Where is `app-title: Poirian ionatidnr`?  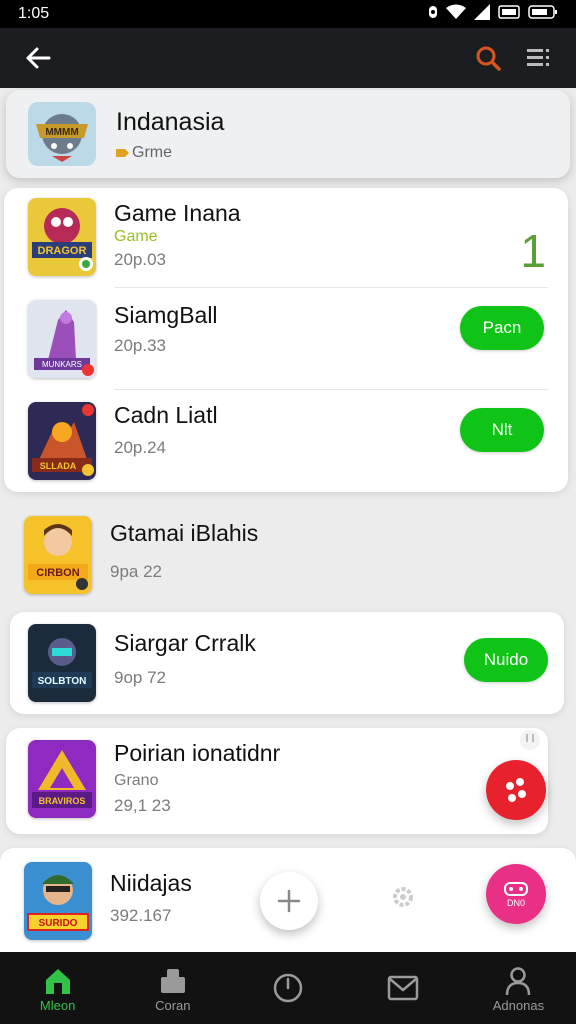 app-title: Poirian ionatidnr is located at coordinates (197, 753).